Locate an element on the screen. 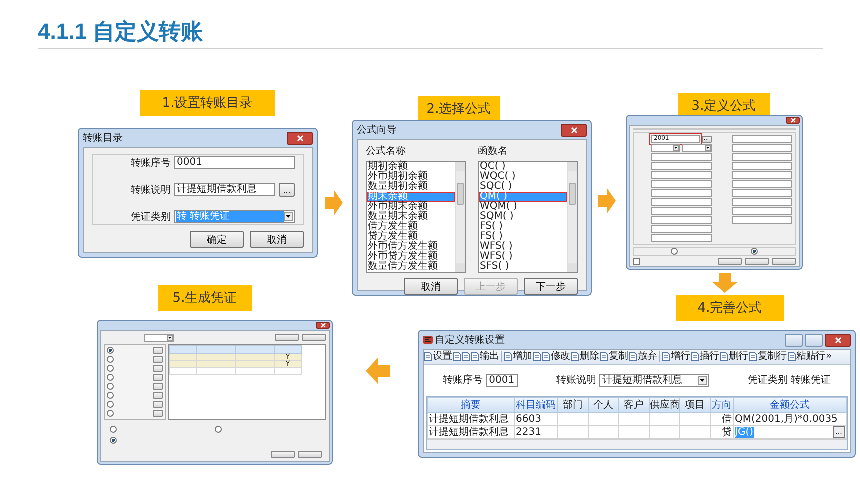 Image resolution: width=860 pixels, height=484 pixels. column-header: 客户 is located at coordinates (634, 405).